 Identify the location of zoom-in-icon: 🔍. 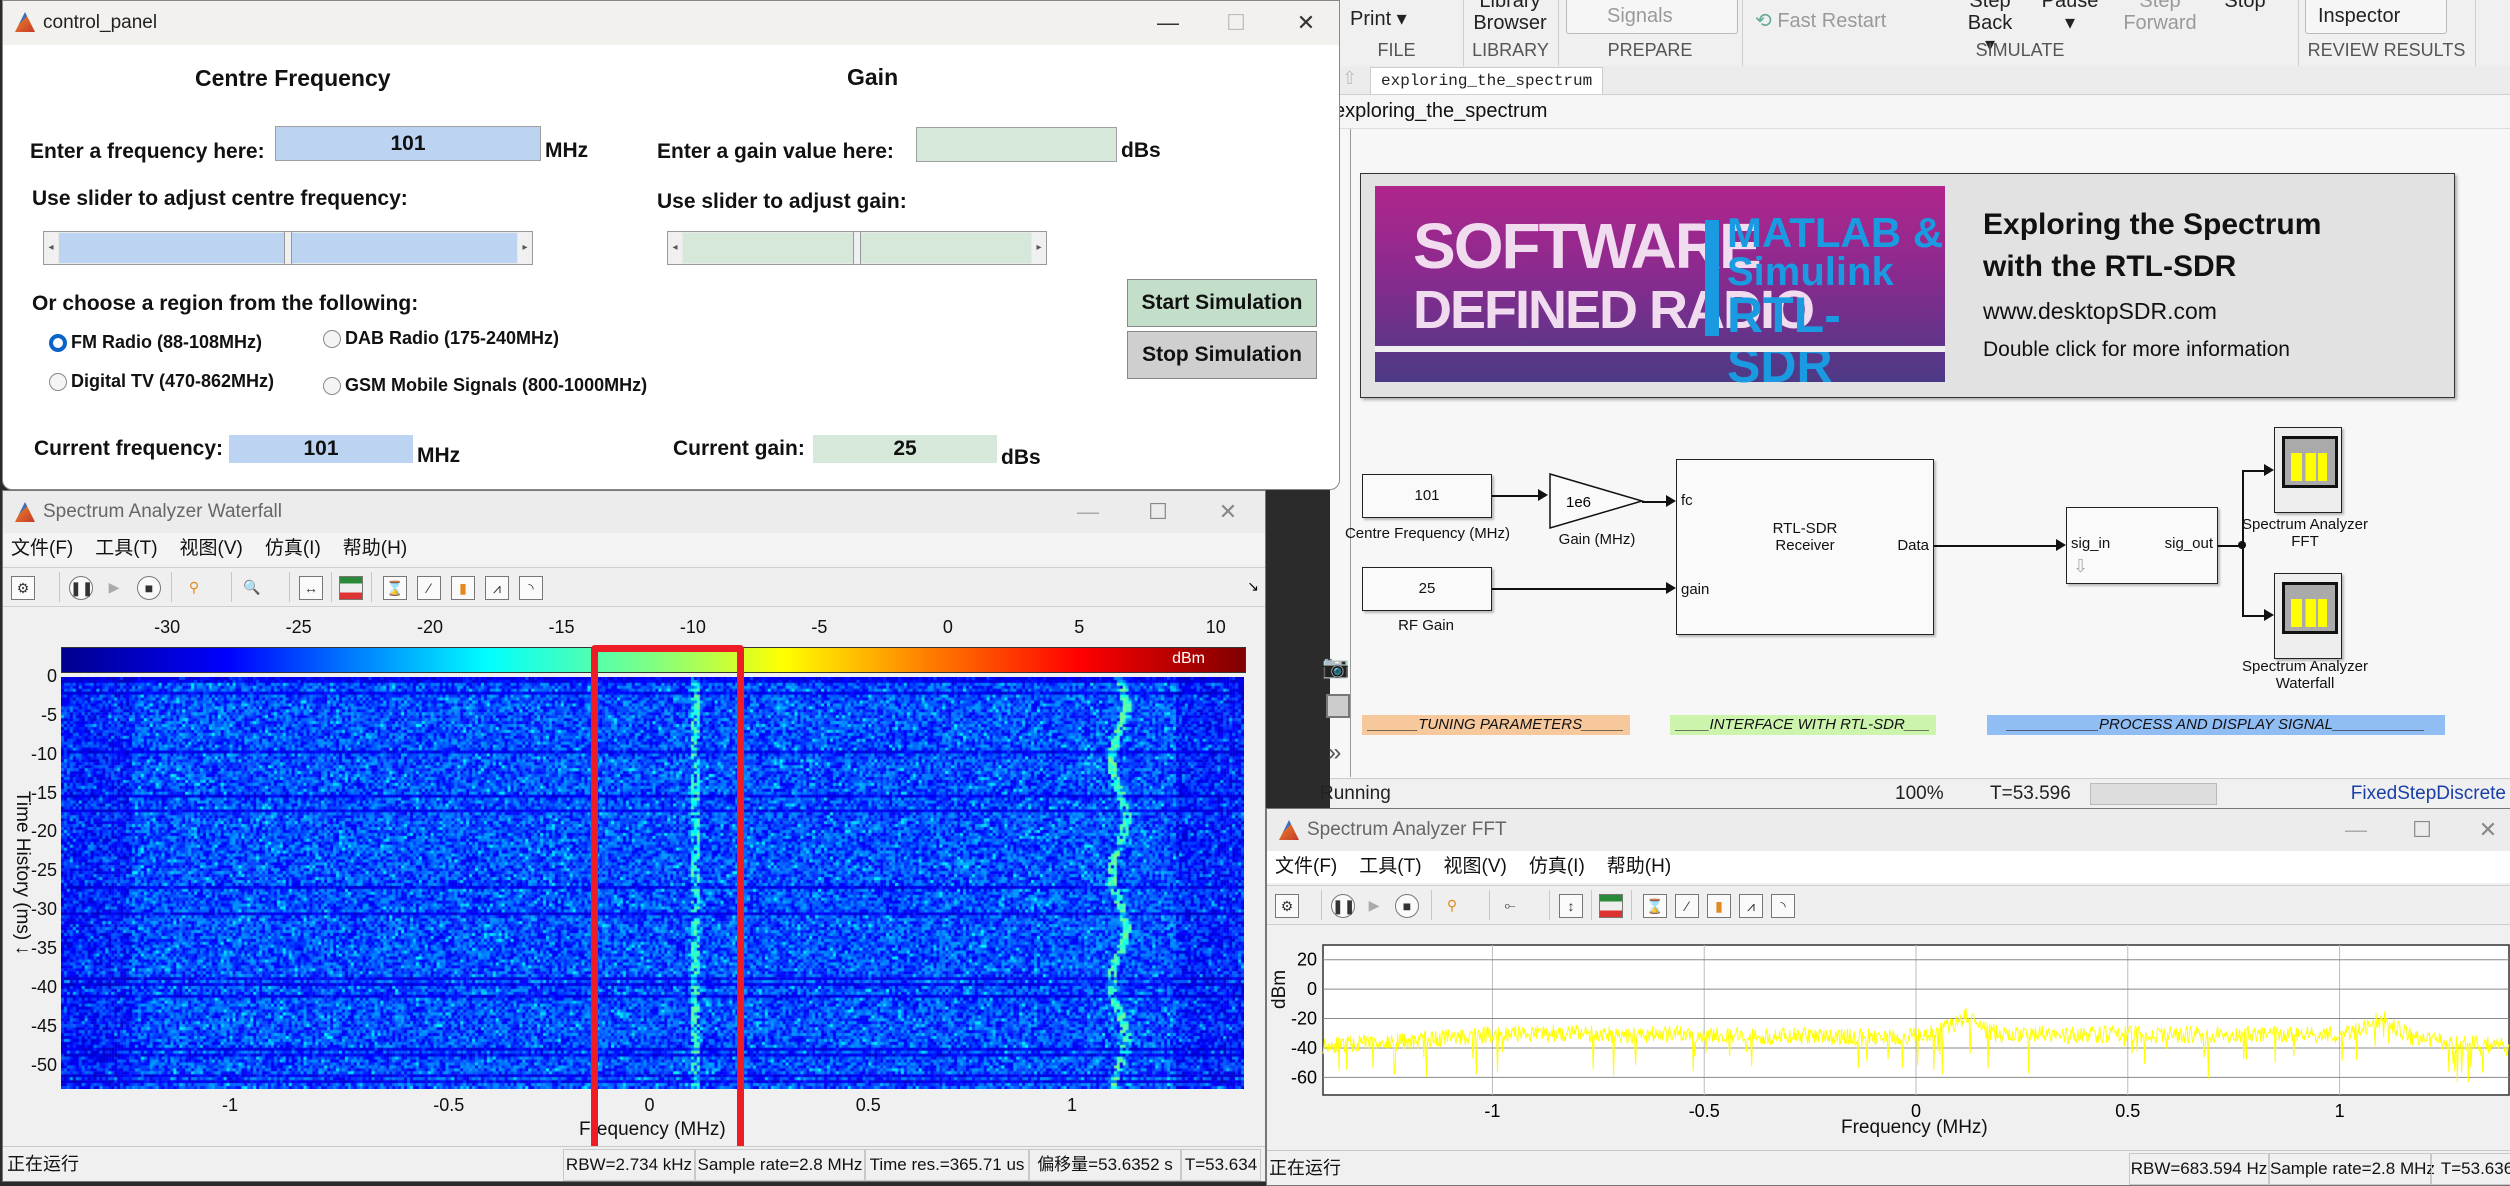
(252, 587).